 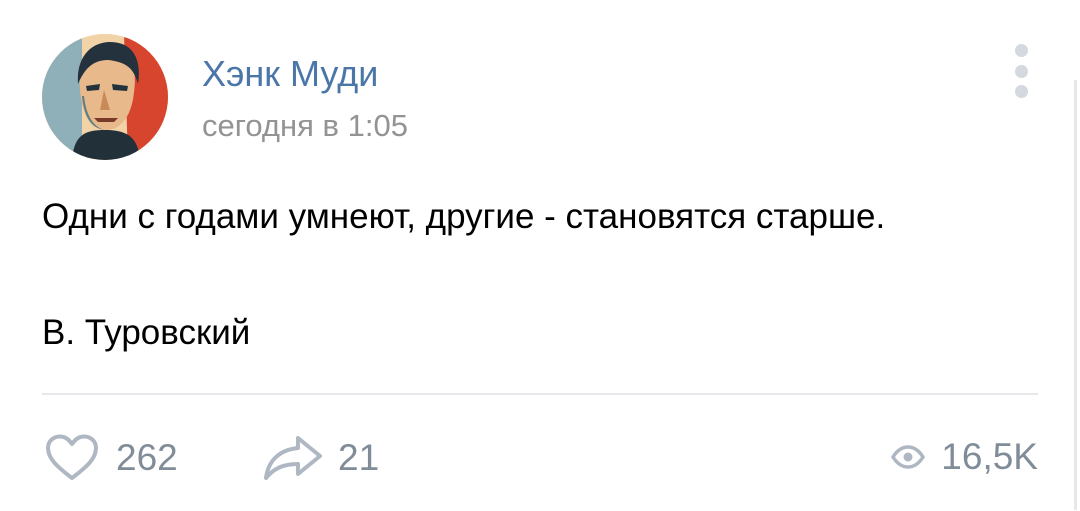 I want to click on heart-icon, so click(x=72, y=457).